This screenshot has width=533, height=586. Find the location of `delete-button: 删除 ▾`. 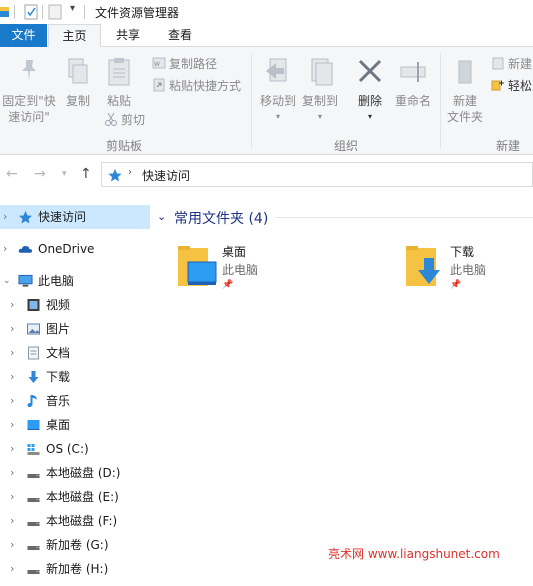

delete-button: 删除 ▾ is located at coordinates (370, 91).